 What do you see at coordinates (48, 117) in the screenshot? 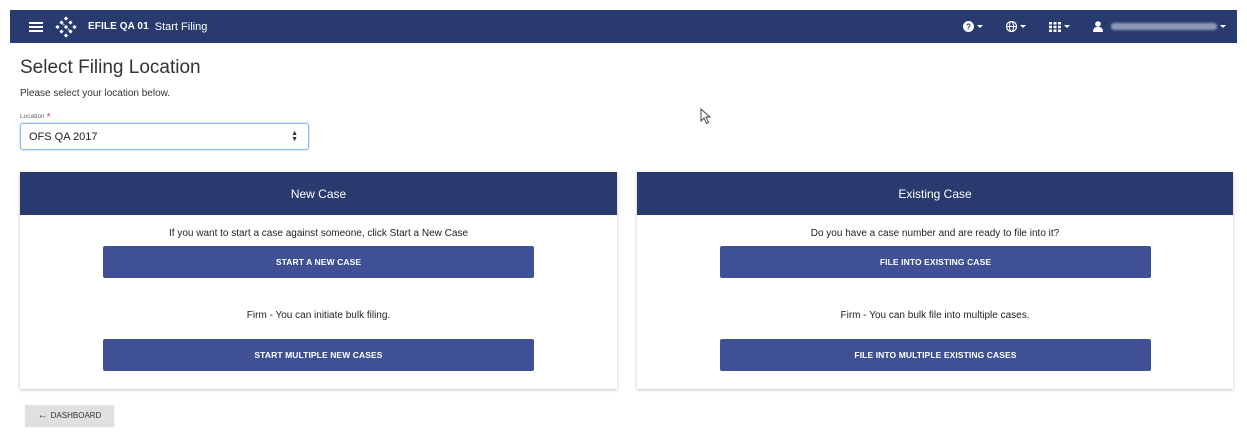
I see `required-asterisk: *` at bounding box center [48, 117].